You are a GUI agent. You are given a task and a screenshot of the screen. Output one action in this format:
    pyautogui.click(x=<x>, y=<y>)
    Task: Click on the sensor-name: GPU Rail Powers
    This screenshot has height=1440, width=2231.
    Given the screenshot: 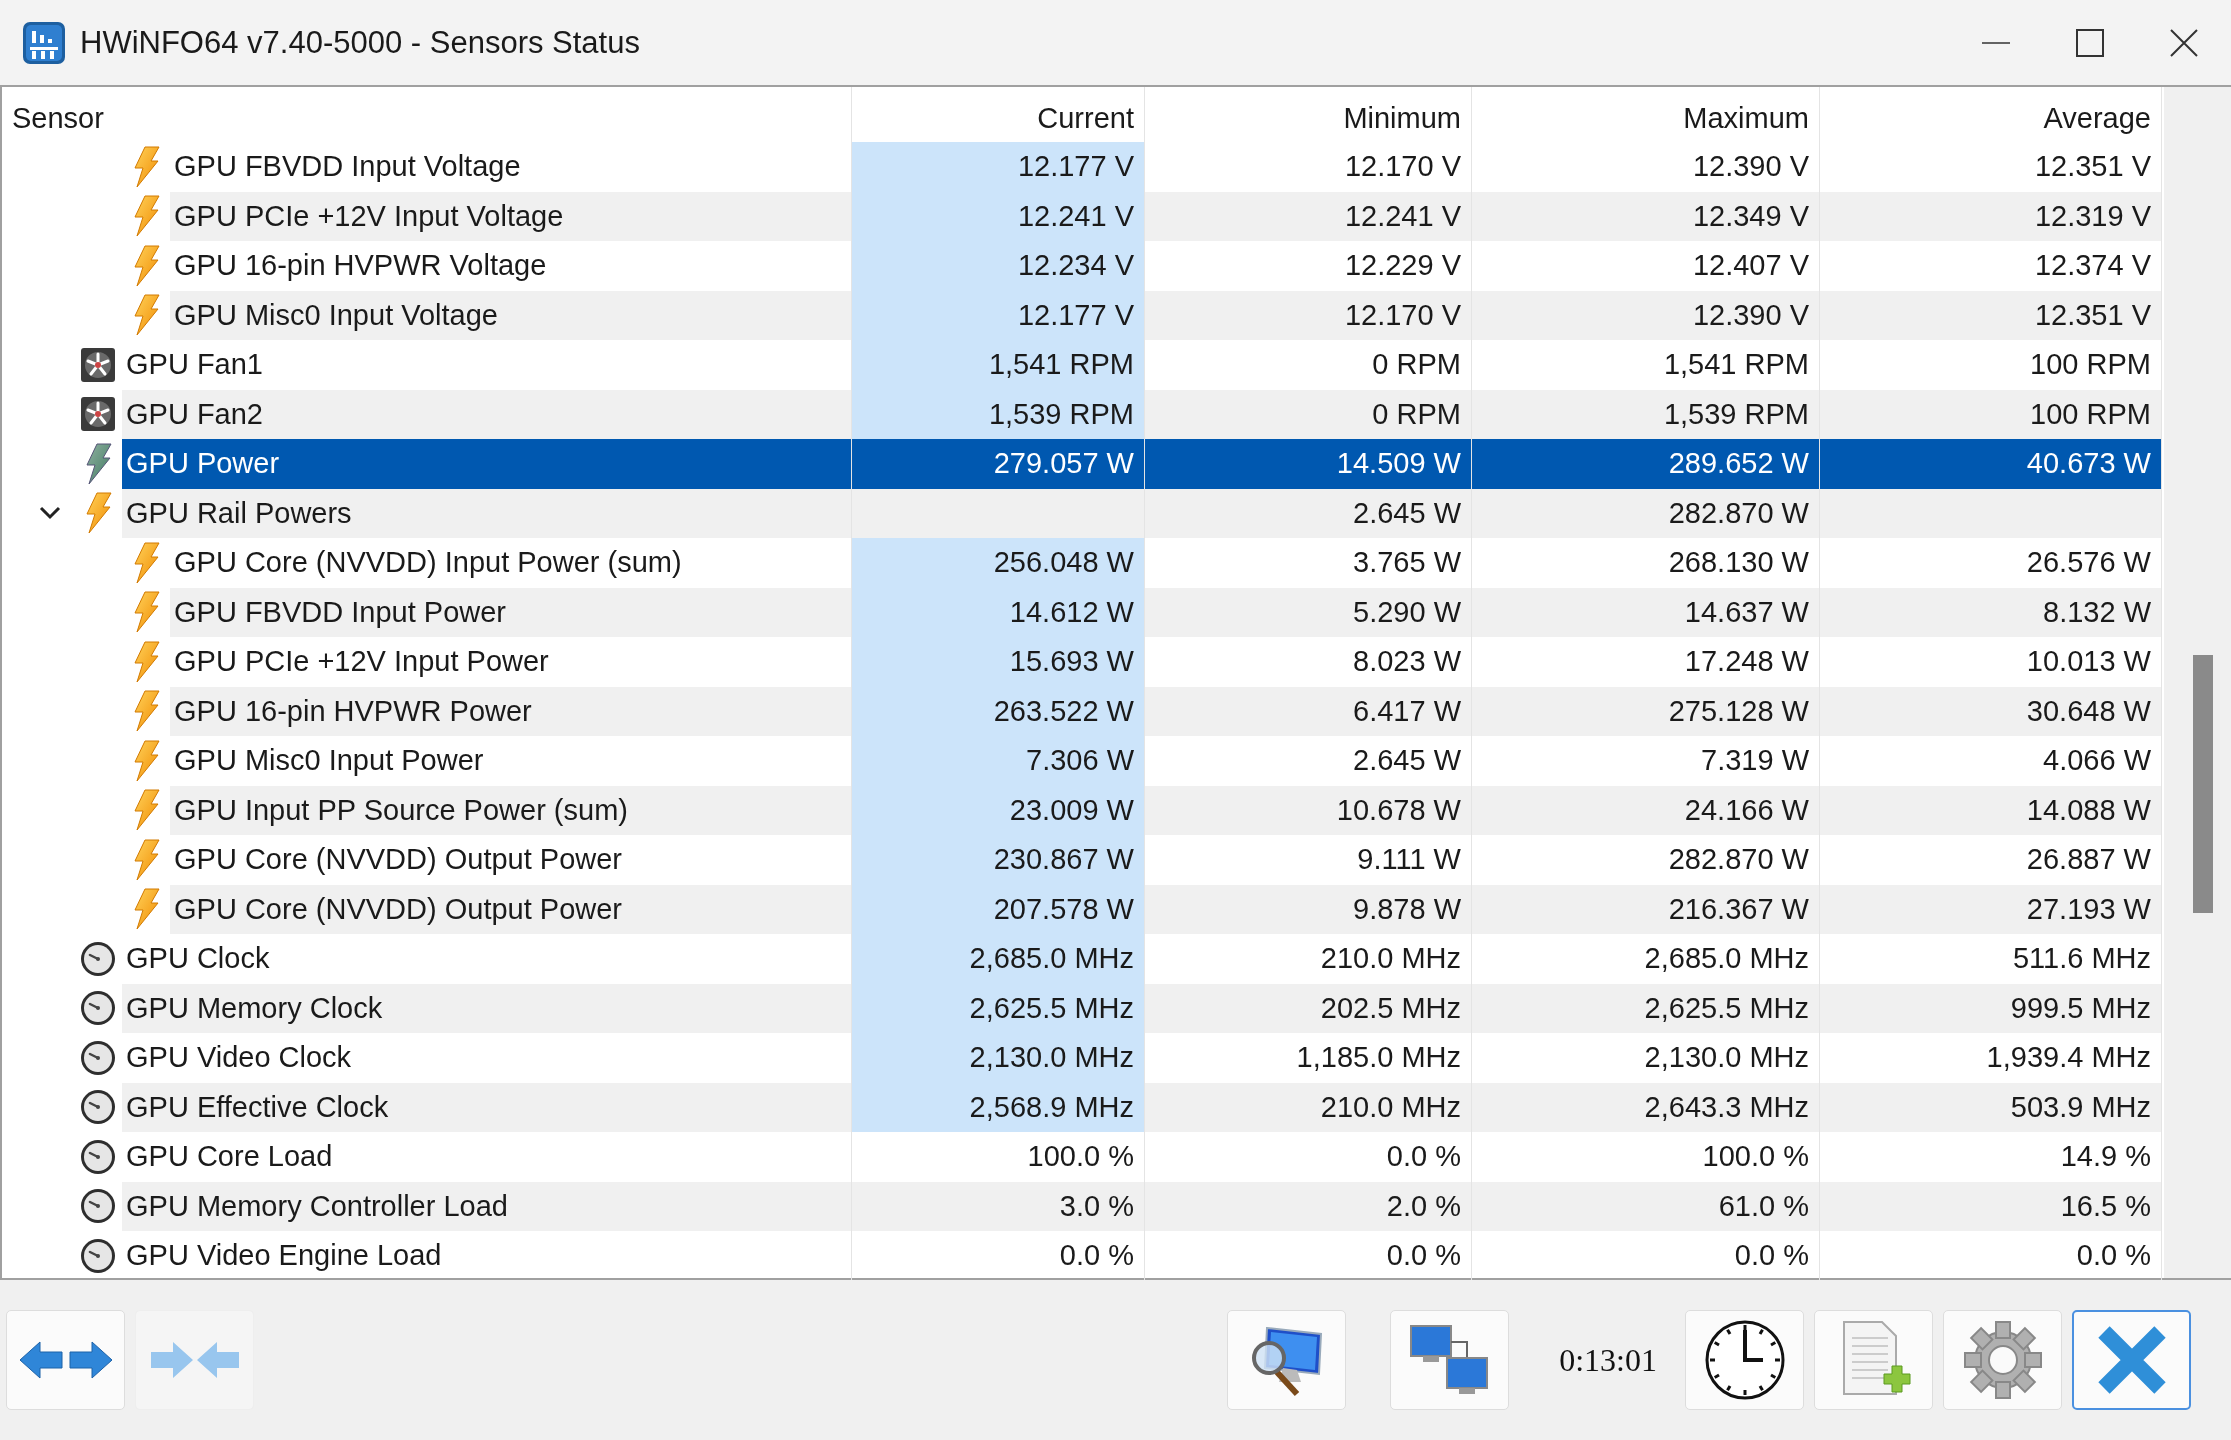 What is the action you would take?
    pyautogui.click(x=486, y=513)
    